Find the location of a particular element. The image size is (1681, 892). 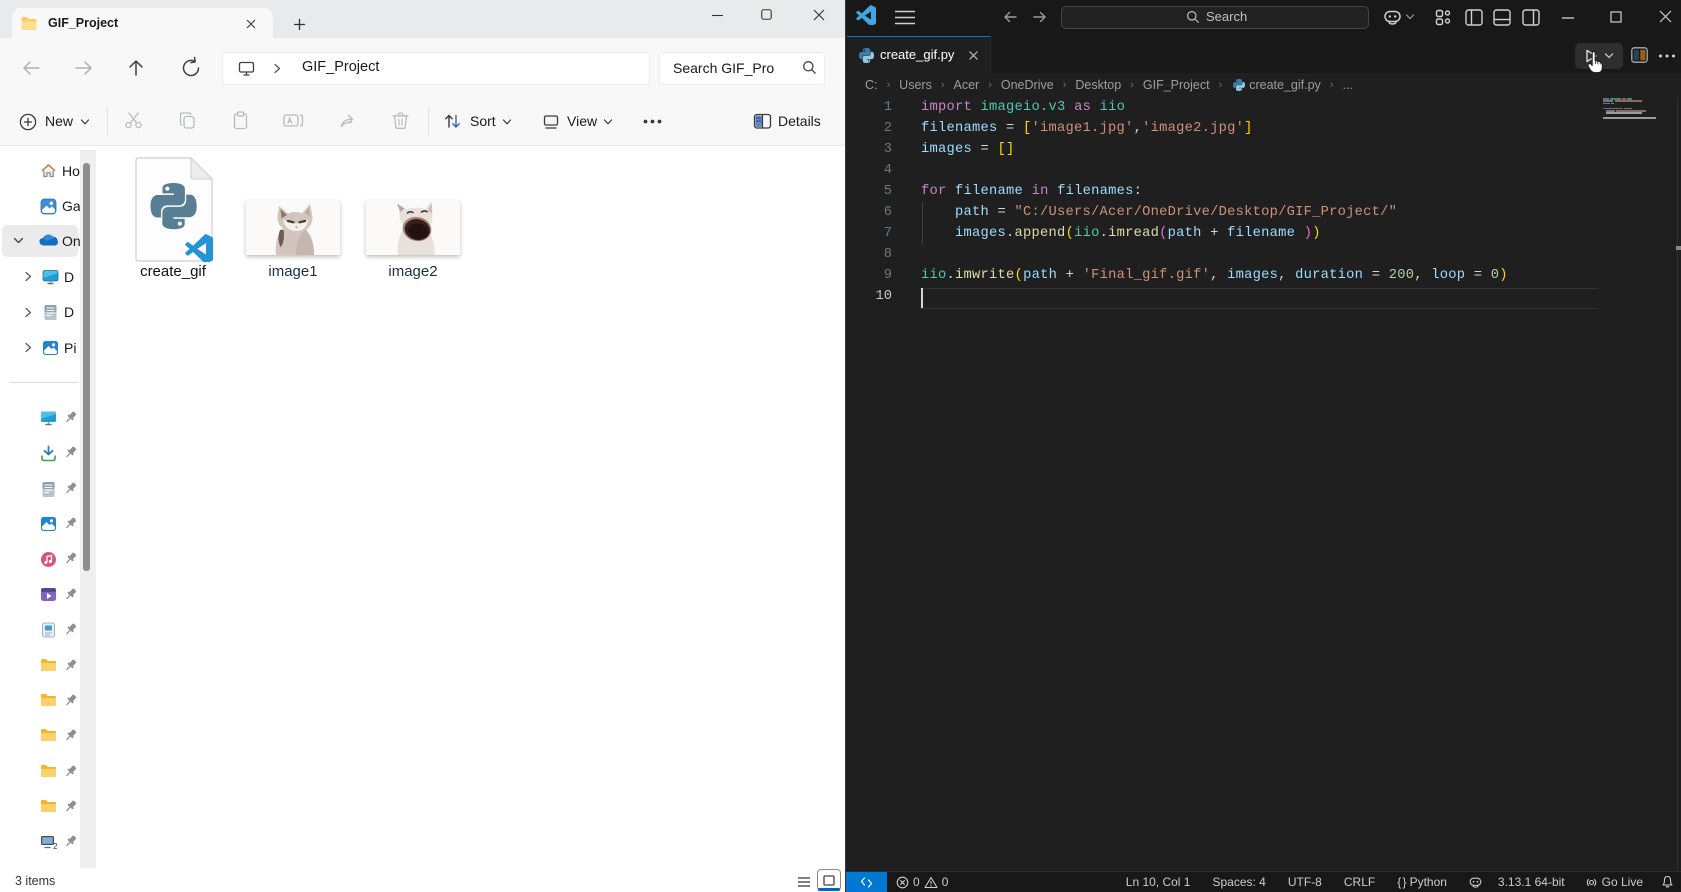

svg-text: 2 is located at coordinates (55, 846).